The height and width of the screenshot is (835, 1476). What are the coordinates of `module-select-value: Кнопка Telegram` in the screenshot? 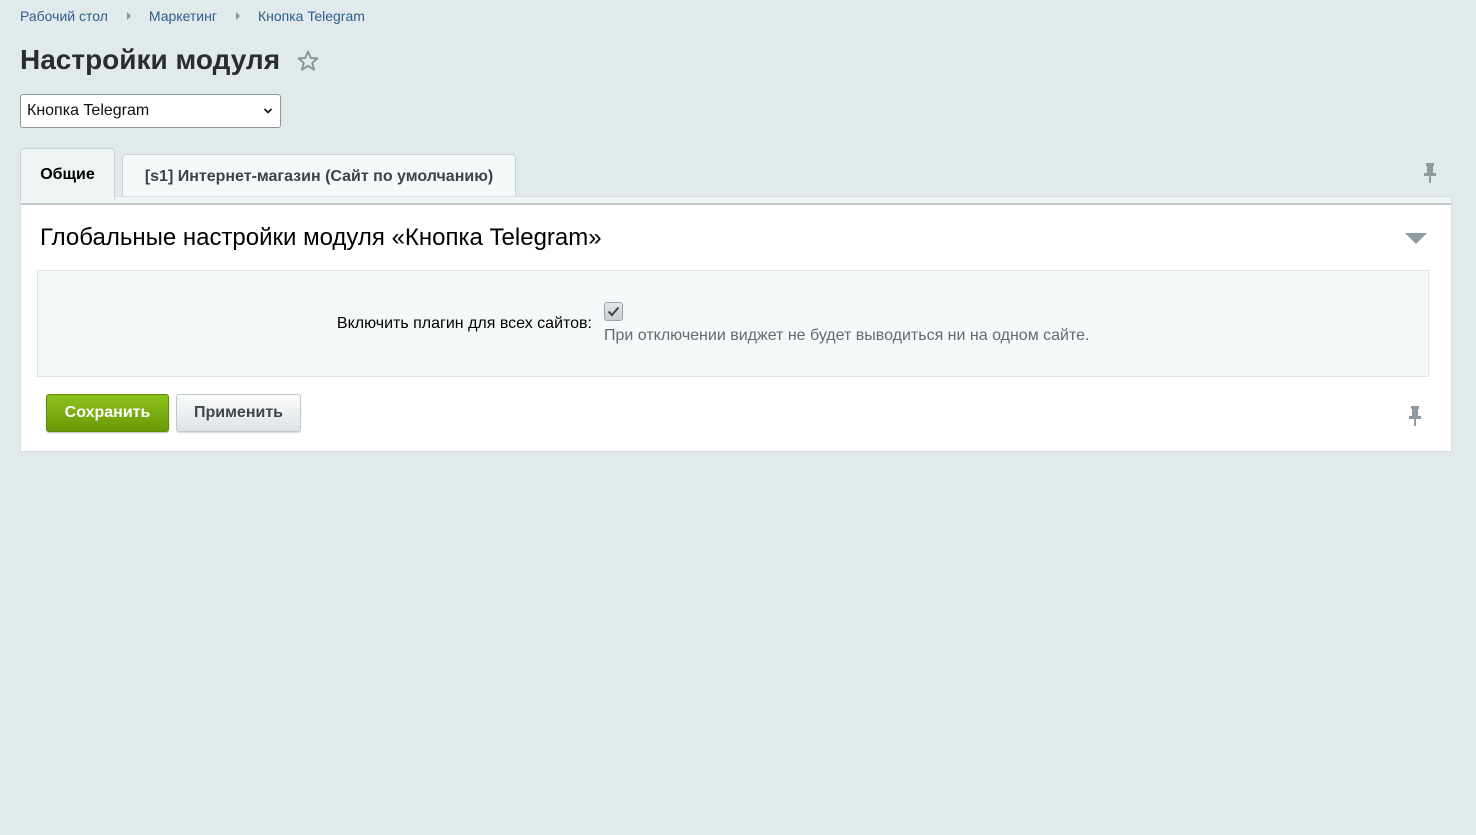 It's located at (88, 110).